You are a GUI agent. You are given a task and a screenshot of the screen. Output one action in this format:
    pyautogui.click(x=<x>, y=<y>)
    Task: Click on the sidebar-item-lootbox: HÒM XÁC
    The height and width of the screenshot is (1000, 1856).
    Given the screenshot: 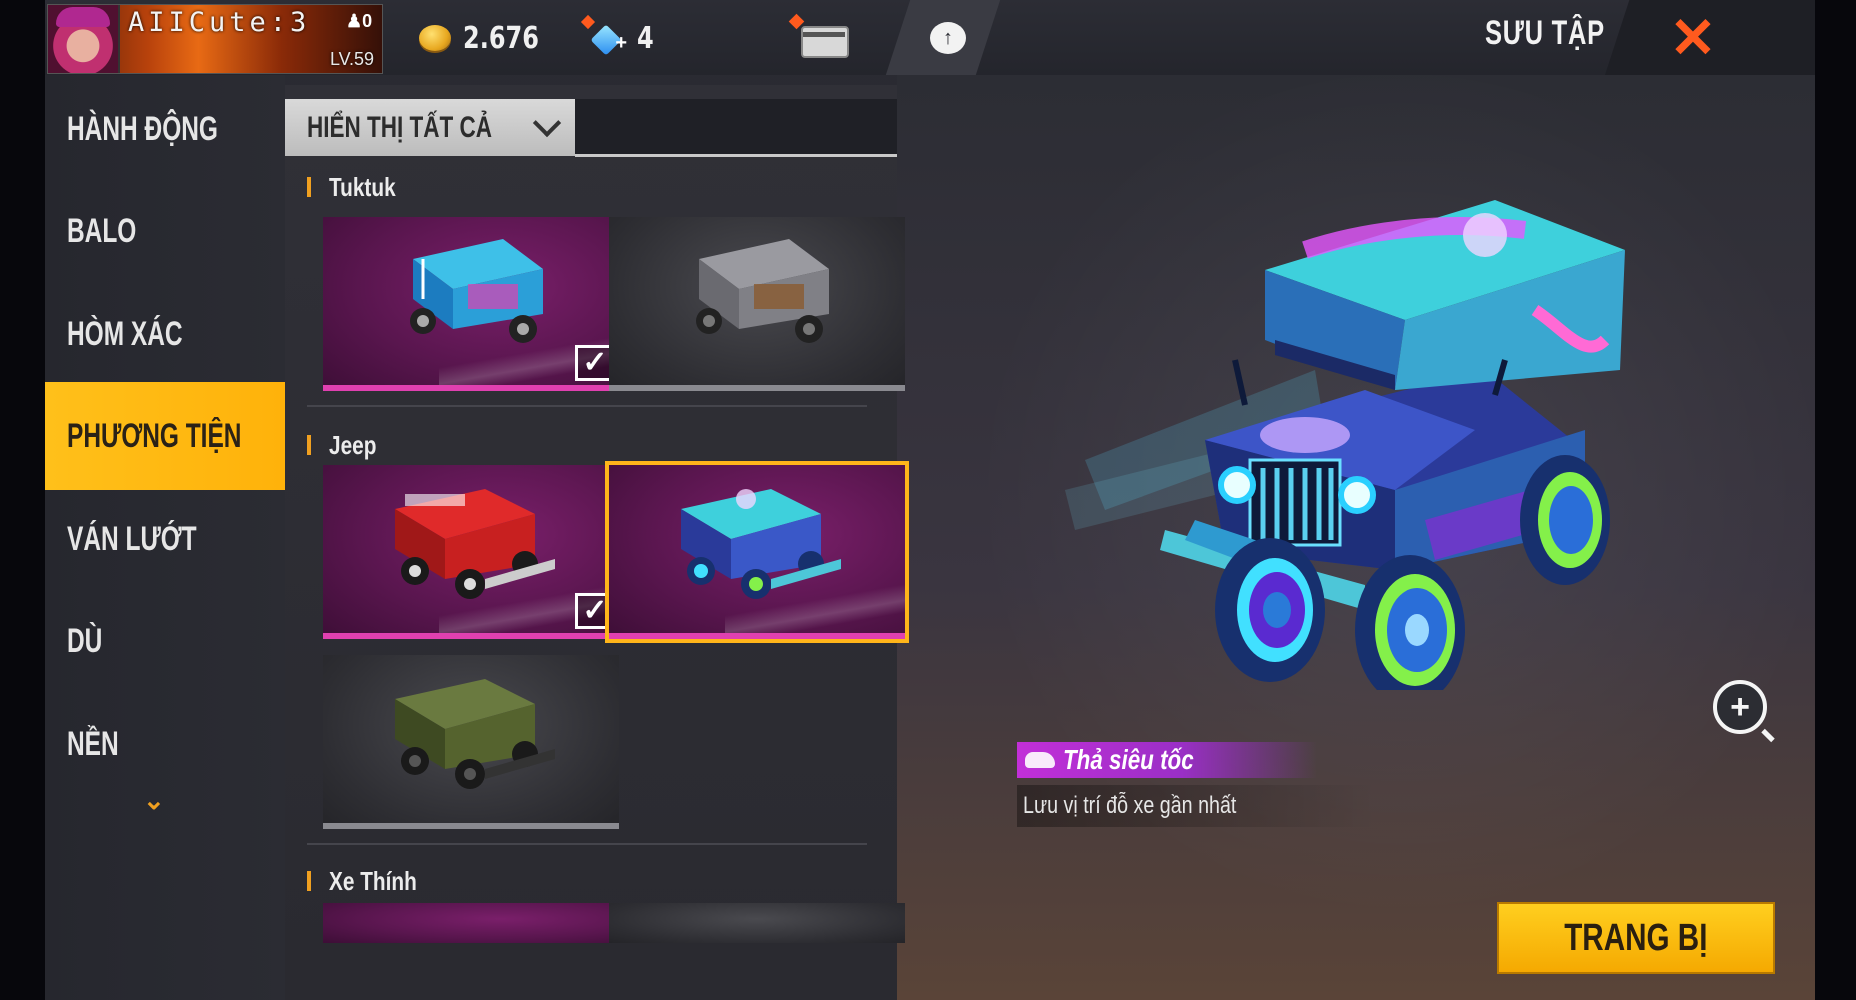 What is the action you would take?
    pyautogui.click(x=165, y=334)
    